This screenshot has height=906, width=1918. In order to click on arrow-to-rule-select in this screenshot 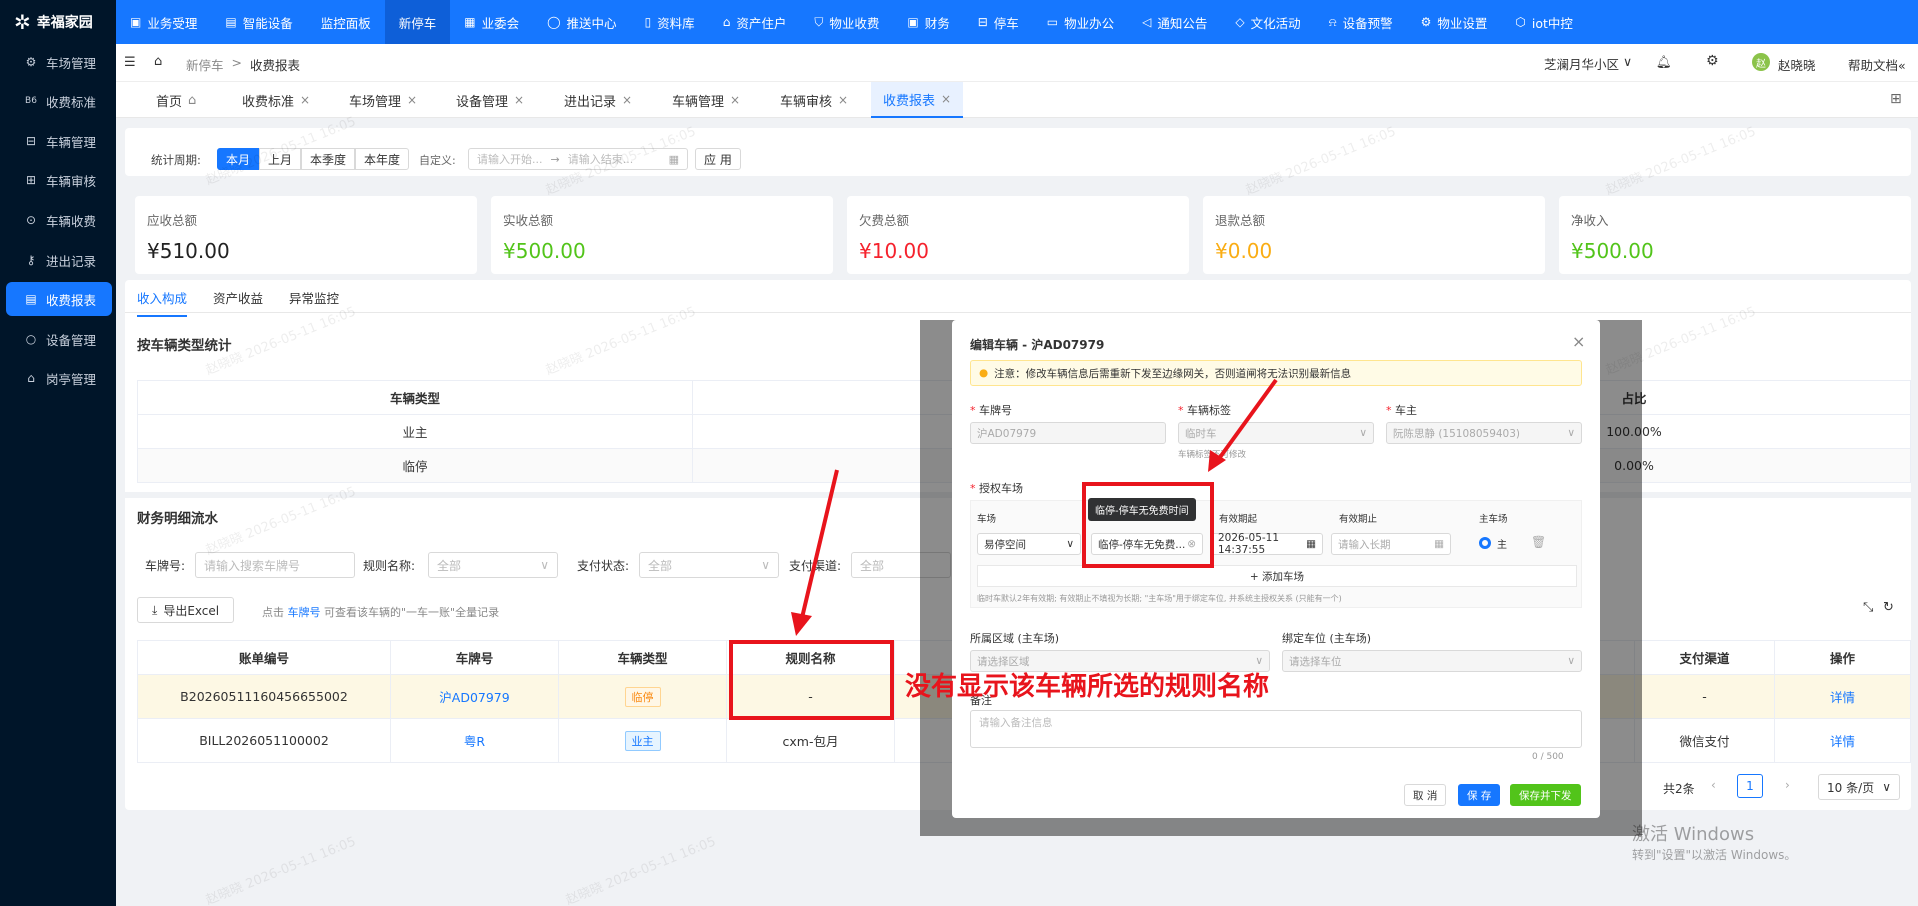, I will do `click(1247, 420)`.